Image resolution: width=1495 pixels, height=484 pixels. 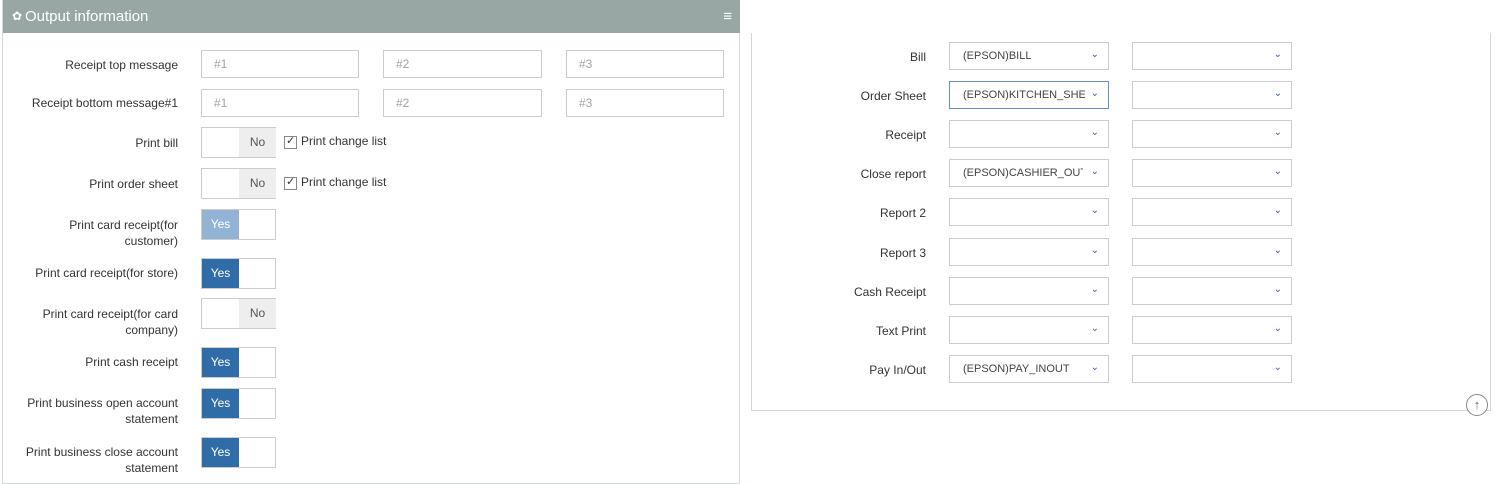 I want to click on receipt-secondary-select: ⌄, so click(x=1212, y=134).